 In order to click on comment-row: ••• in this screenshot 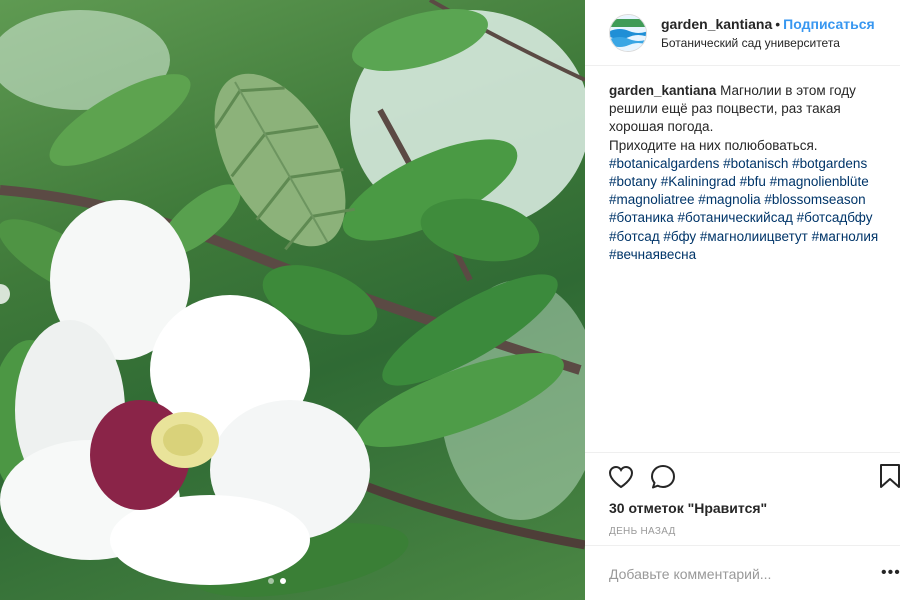, I will do `click(742, 572)`.